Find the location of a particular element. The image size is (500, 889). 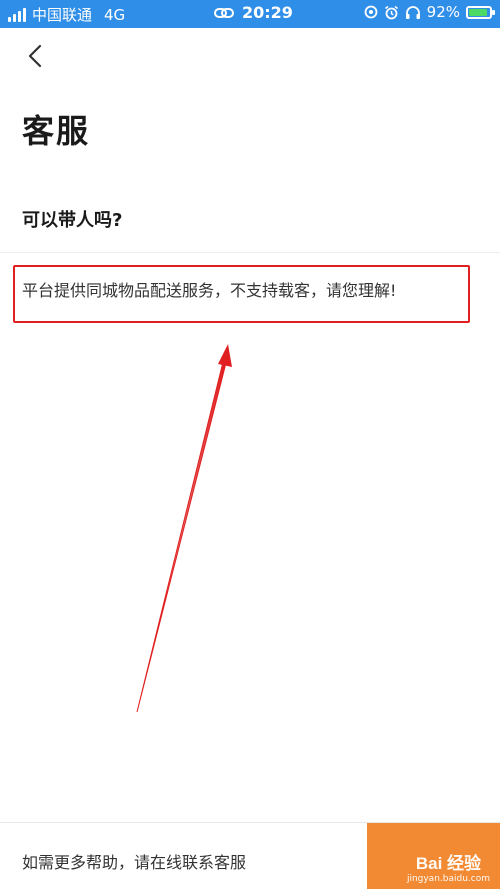

status-left: 中国联通 4G is located at coordinates (66, 14).